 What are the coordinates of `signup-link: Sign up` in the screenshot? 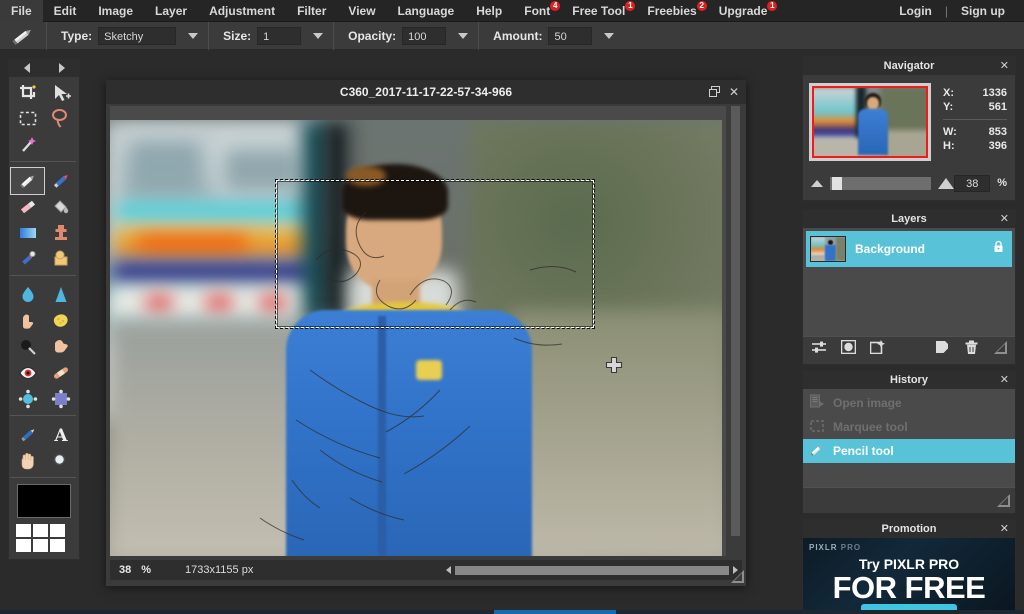 It's located at (983, 11).